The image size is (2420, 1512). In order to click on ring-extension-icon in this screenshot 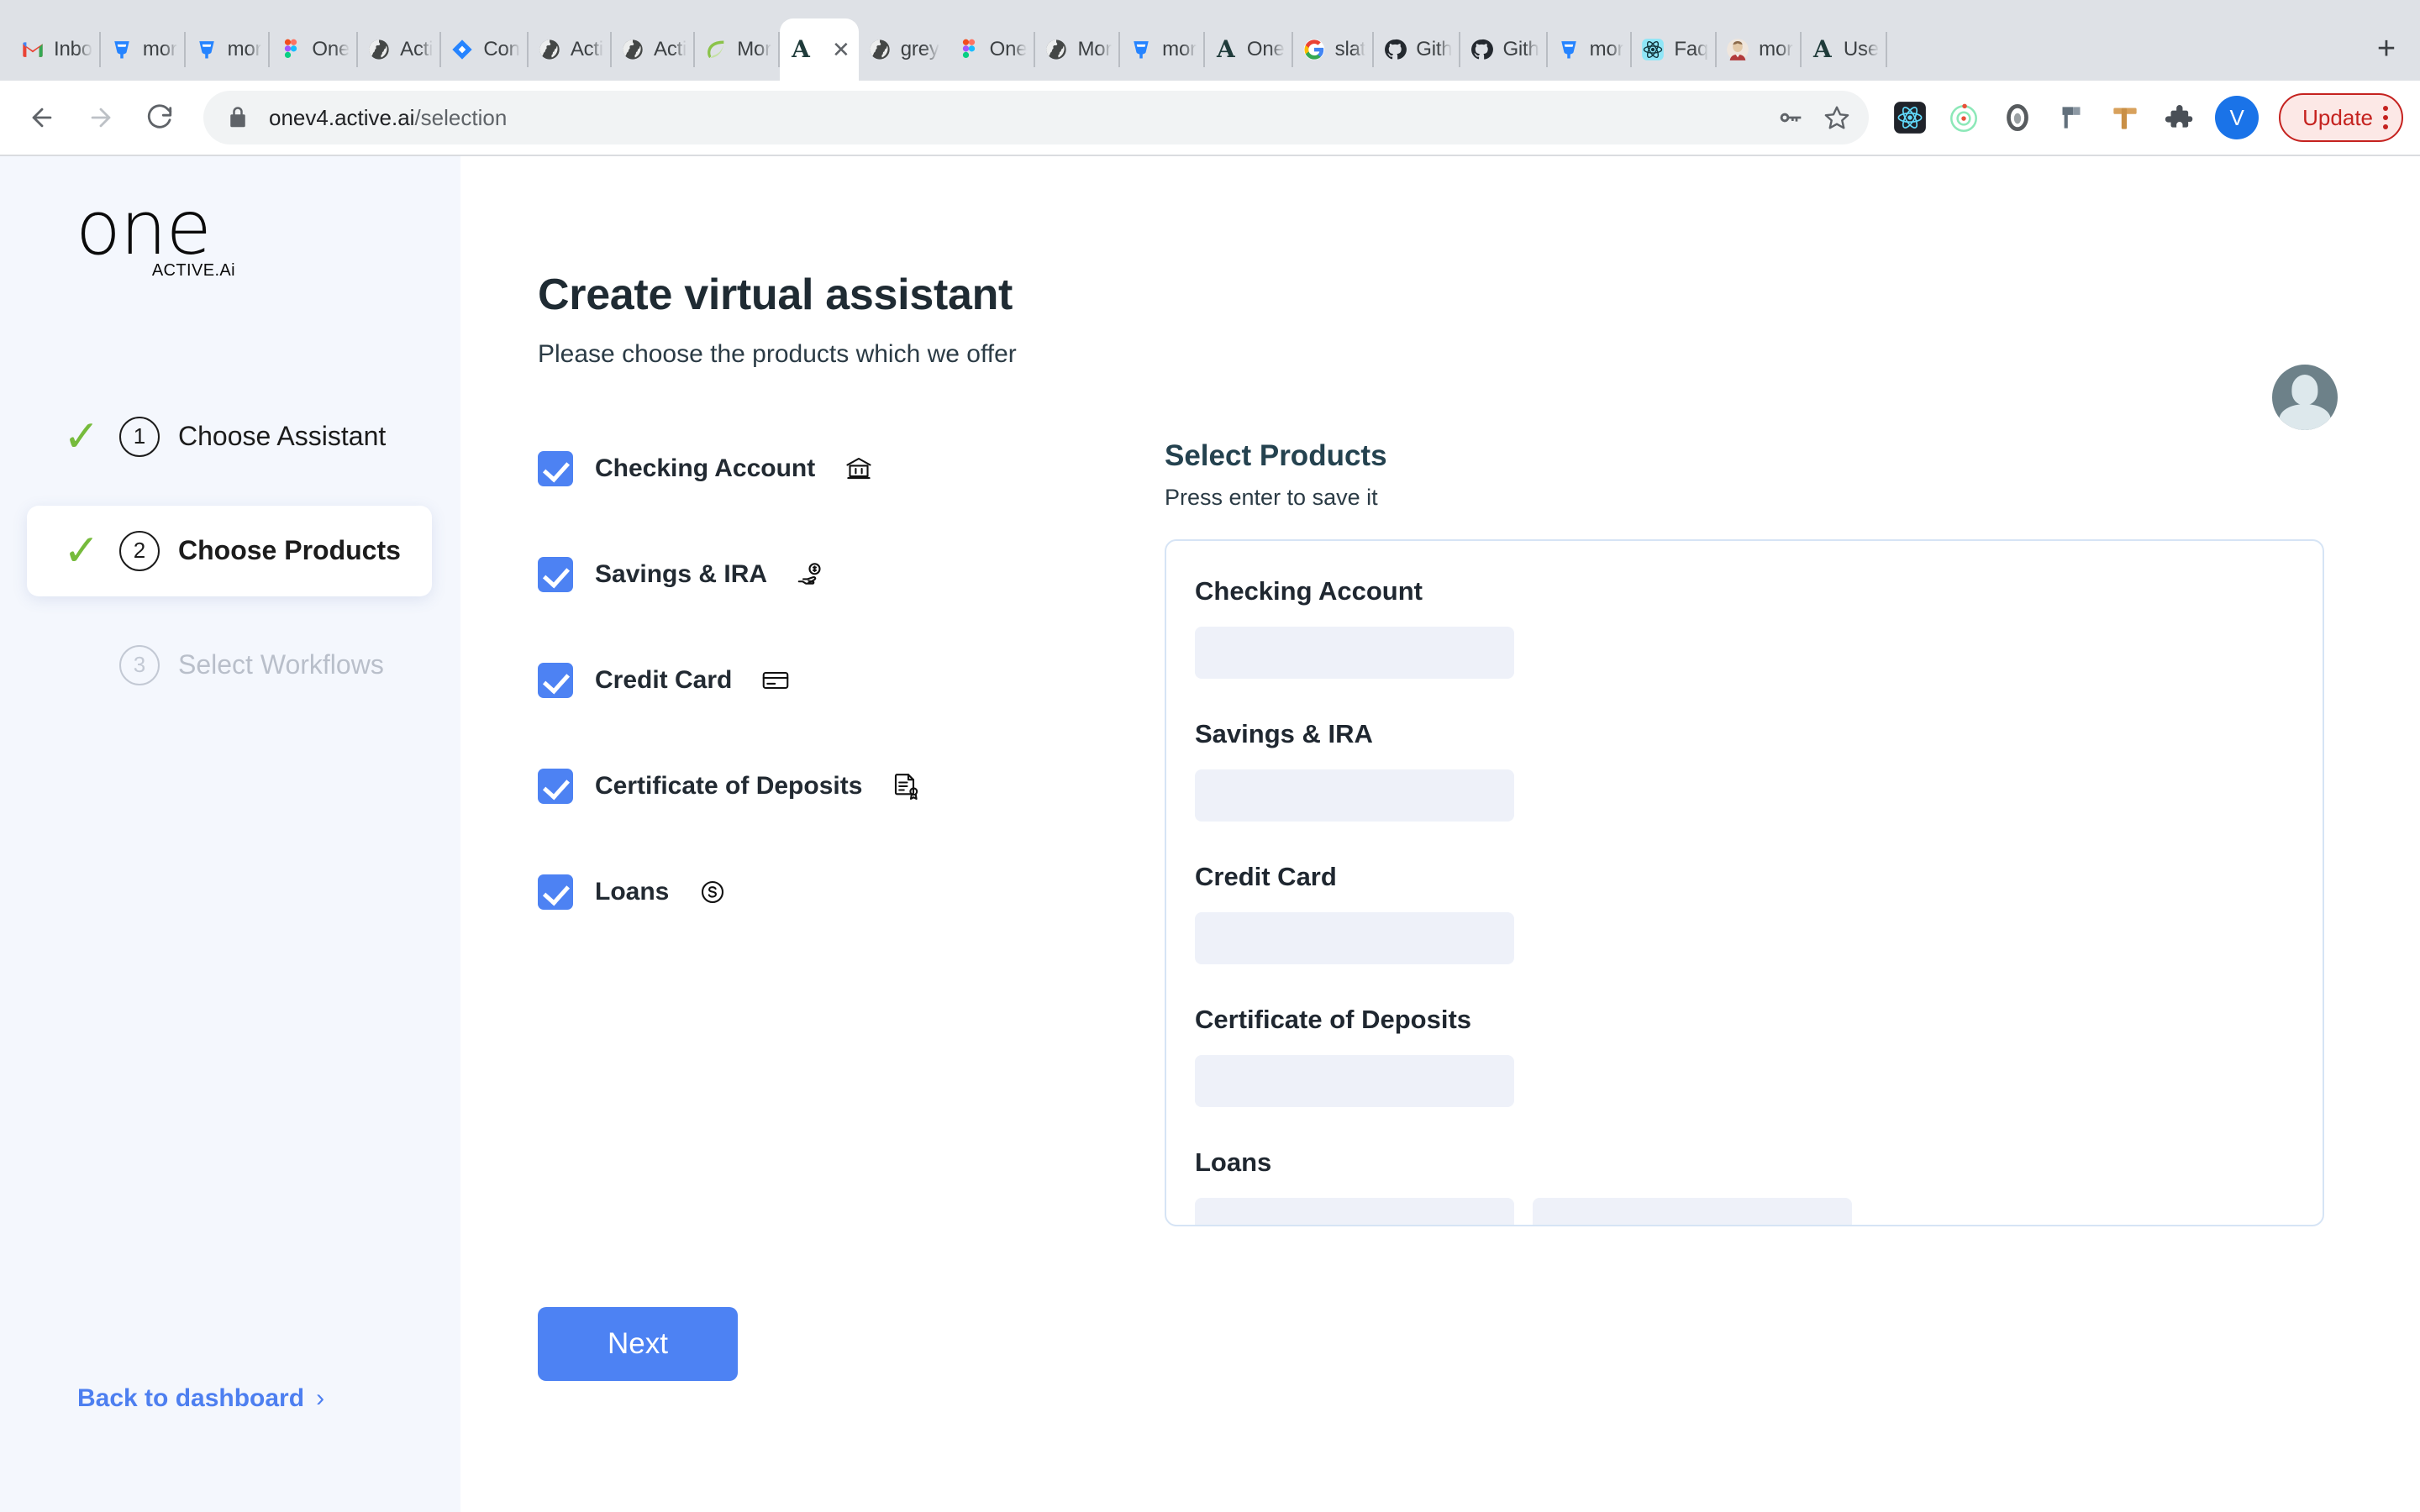, I will do `click(2017, 117)`.